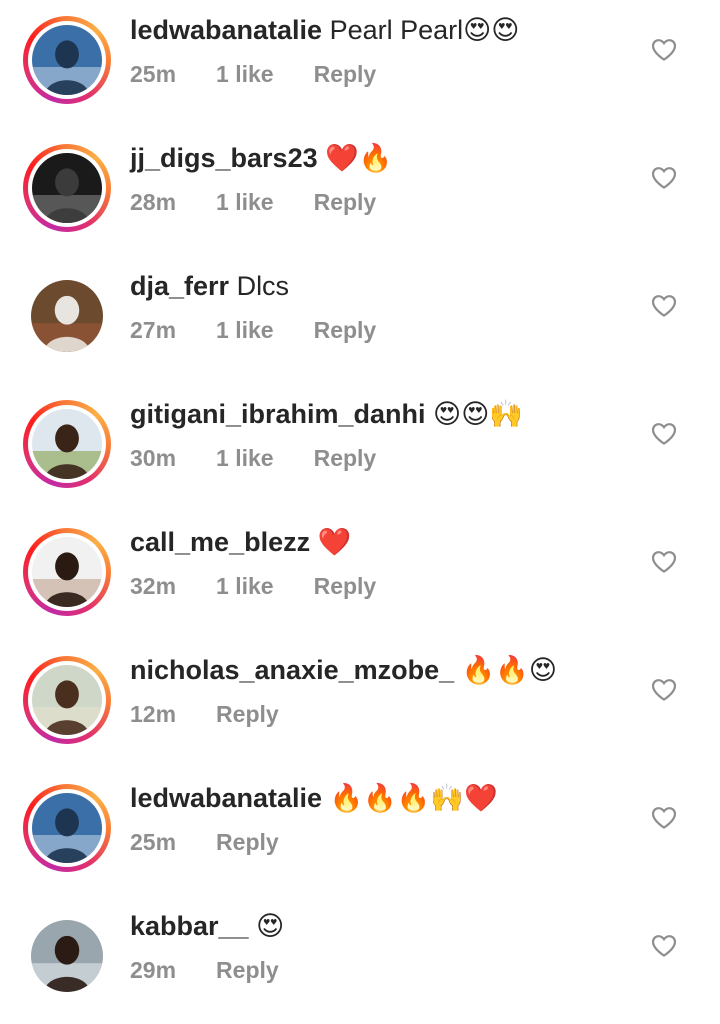  I want to click on comment-meta: 30m 1 like Reply, so click(253, 458).